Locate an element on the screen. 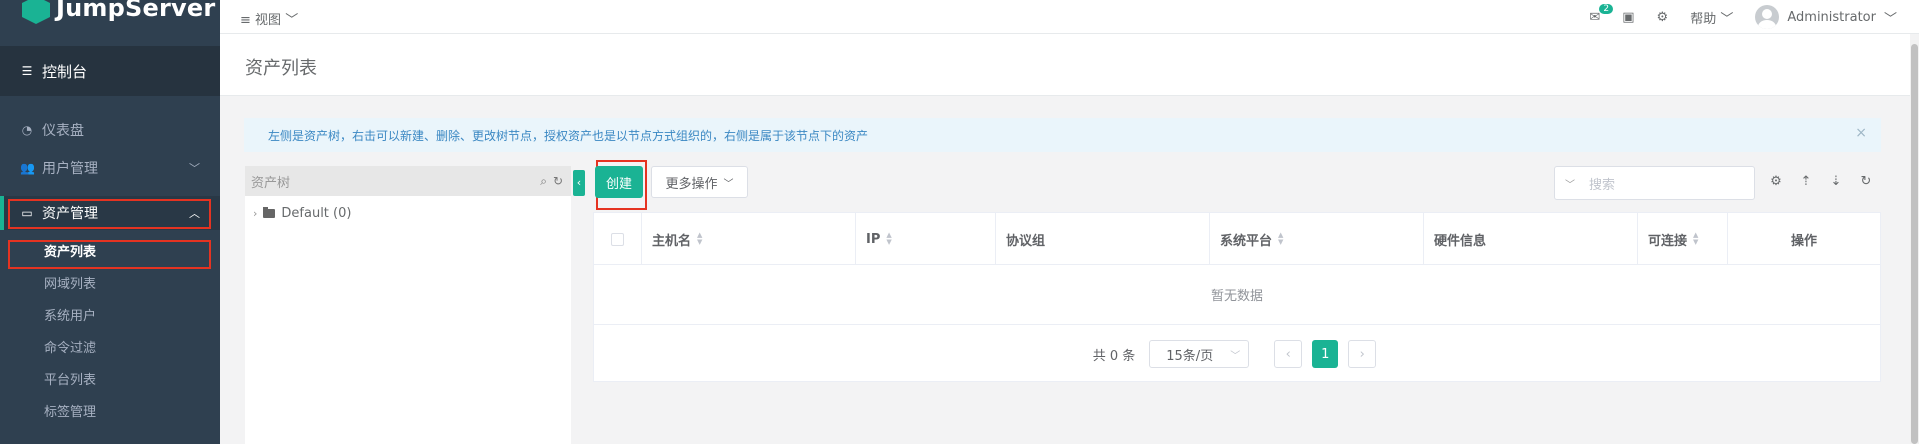 The height and width of the screenshot is (444, 1919). terminal-icon: ▣ is located at coordinates (1628, 17).